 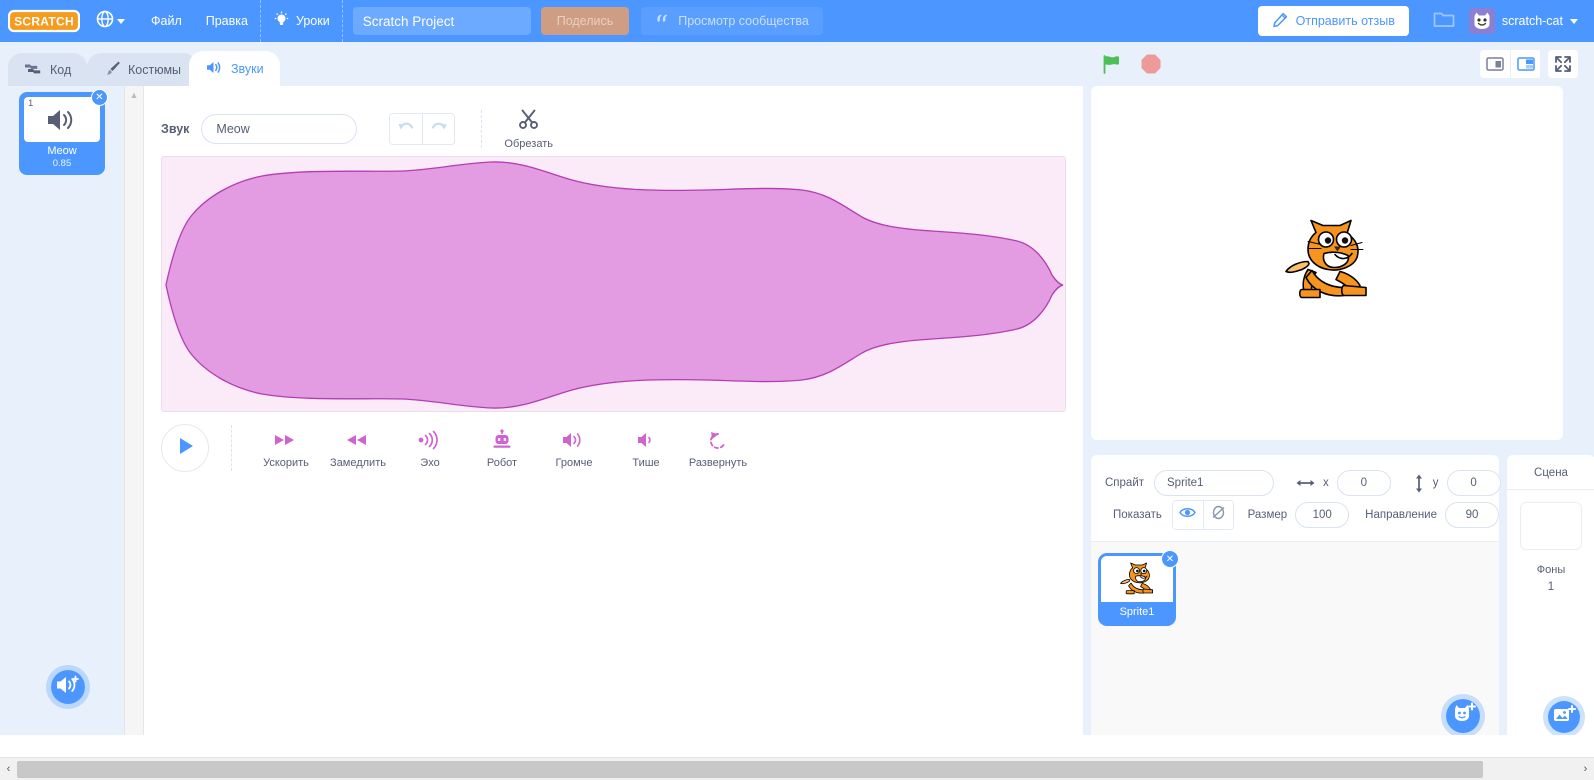 What do you see at coordinates (279, 129) in the screenshot?
I see `sound-name-input` at bounding box center [279, 129].